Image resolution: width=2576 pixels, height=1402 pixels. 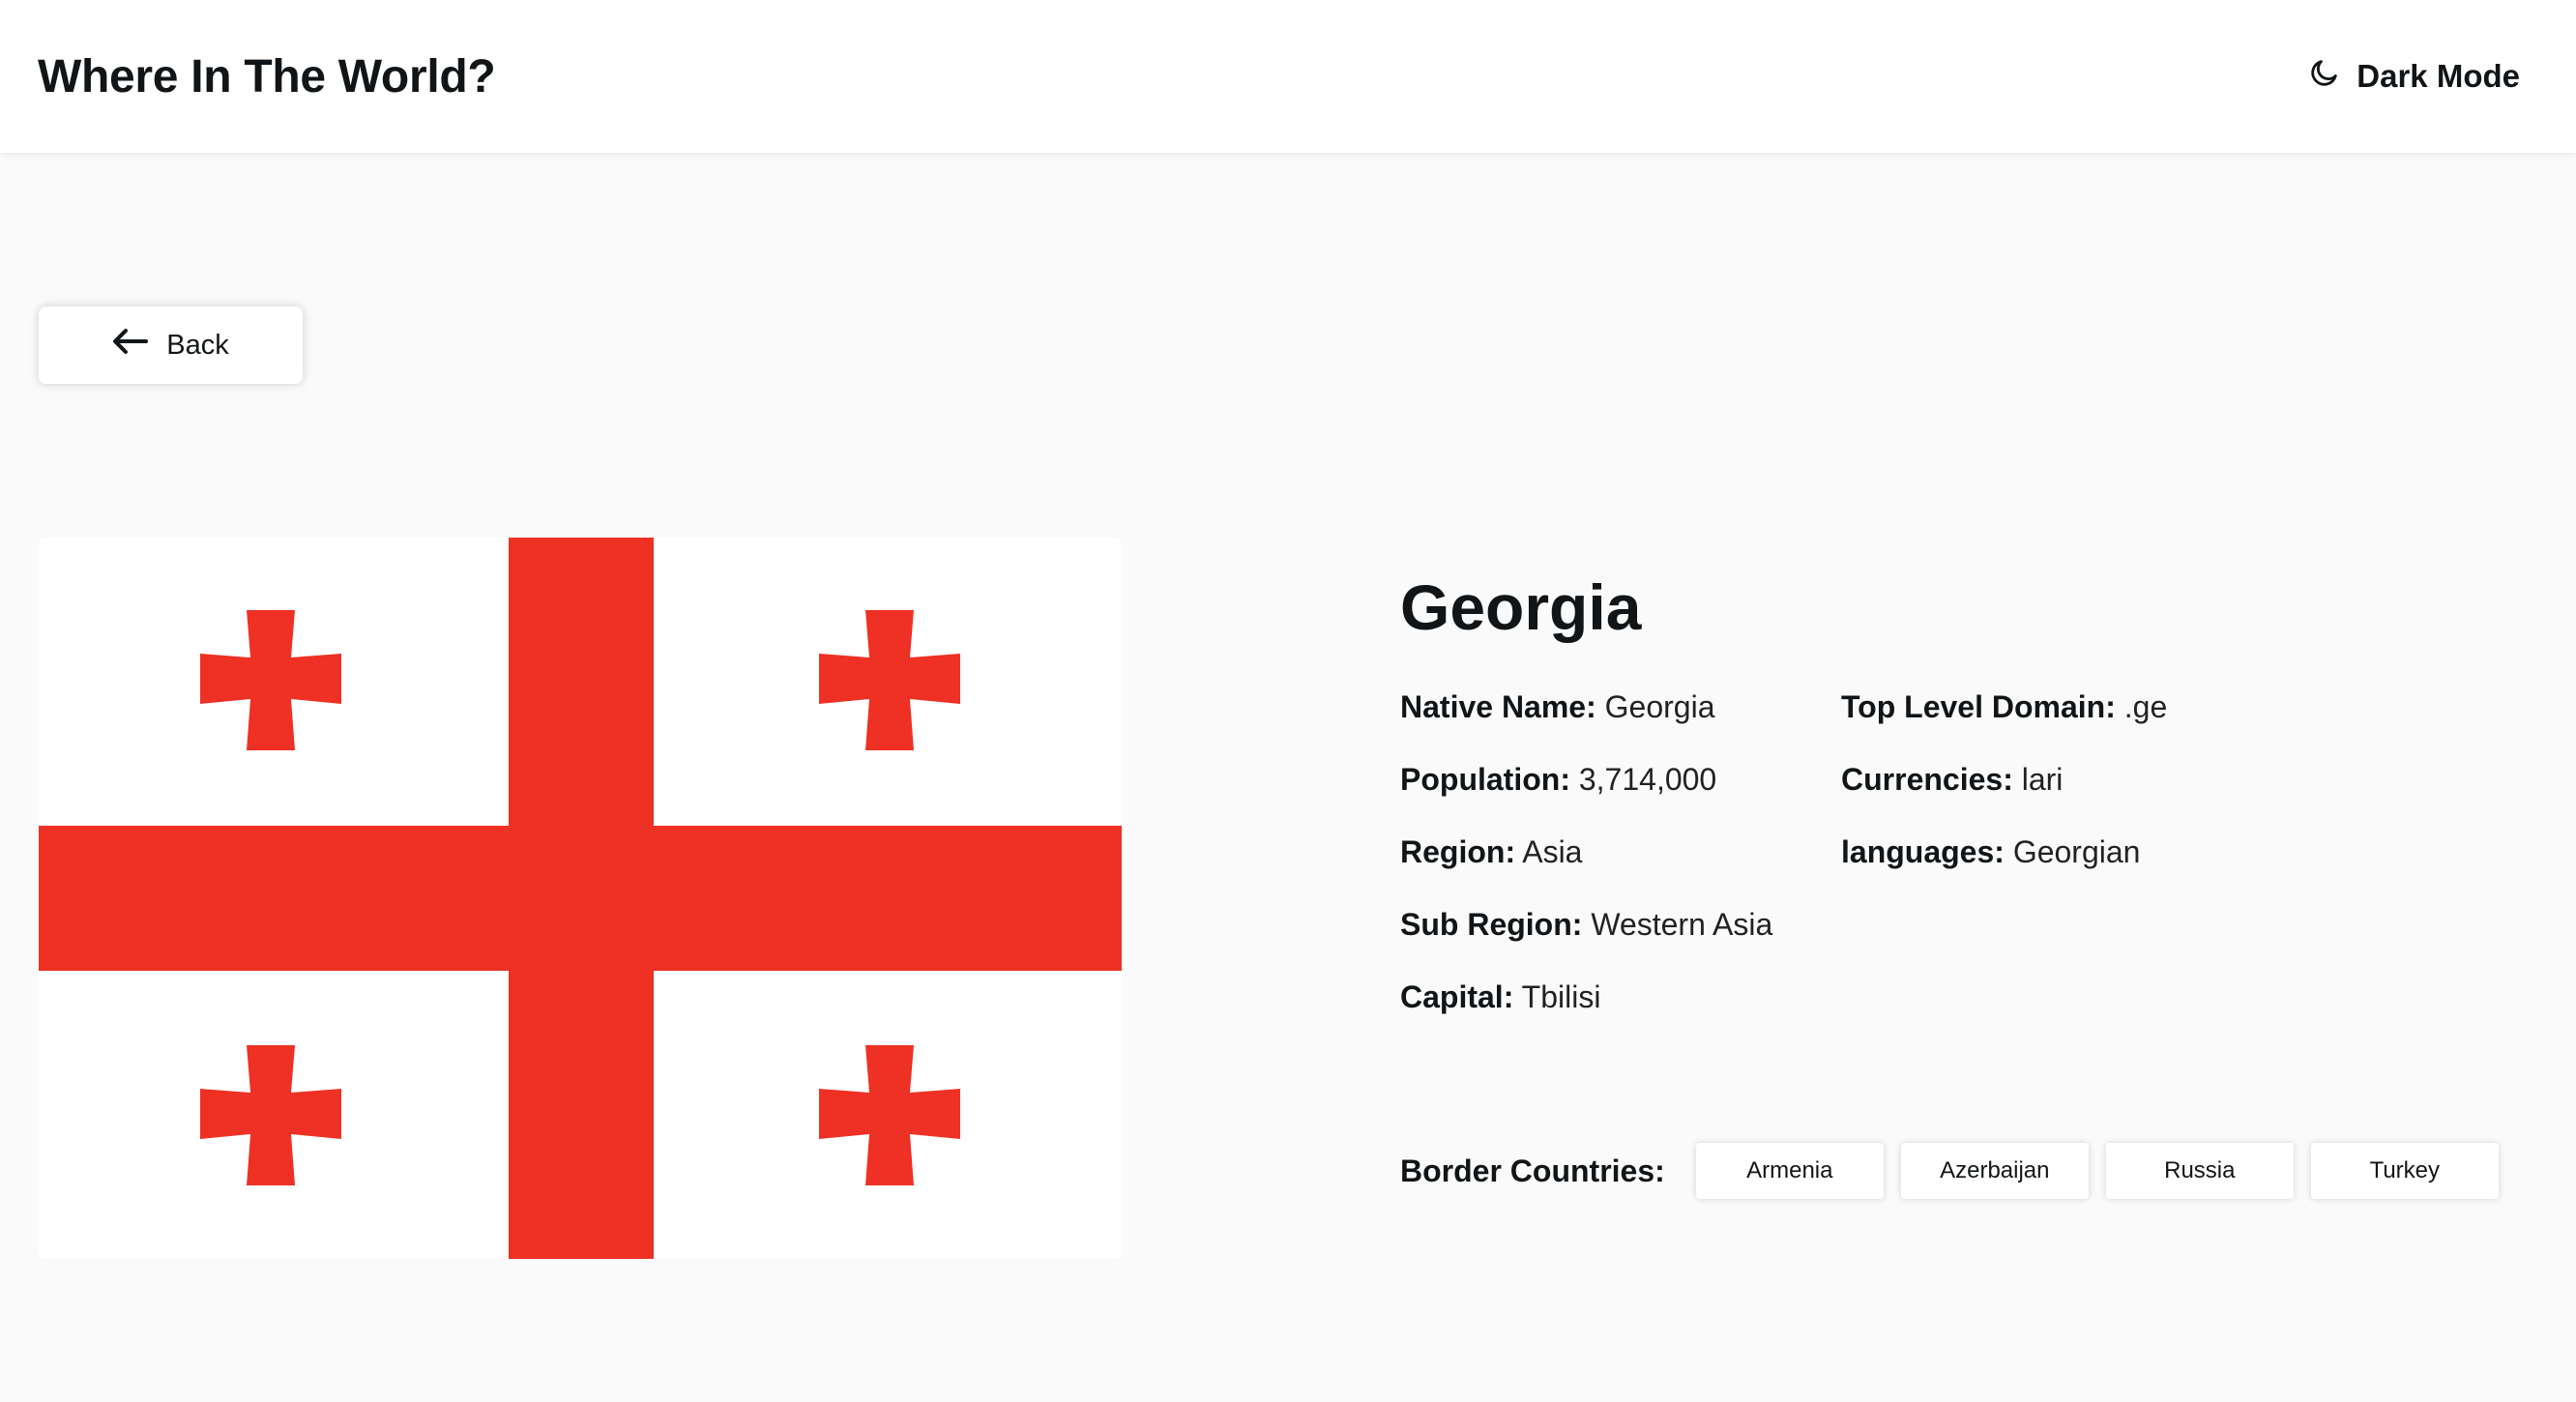 What do you see at coordinates (1659, 706) in the screenshot?
I see `info-value: Georgia` at bounding box center [1659, 706].